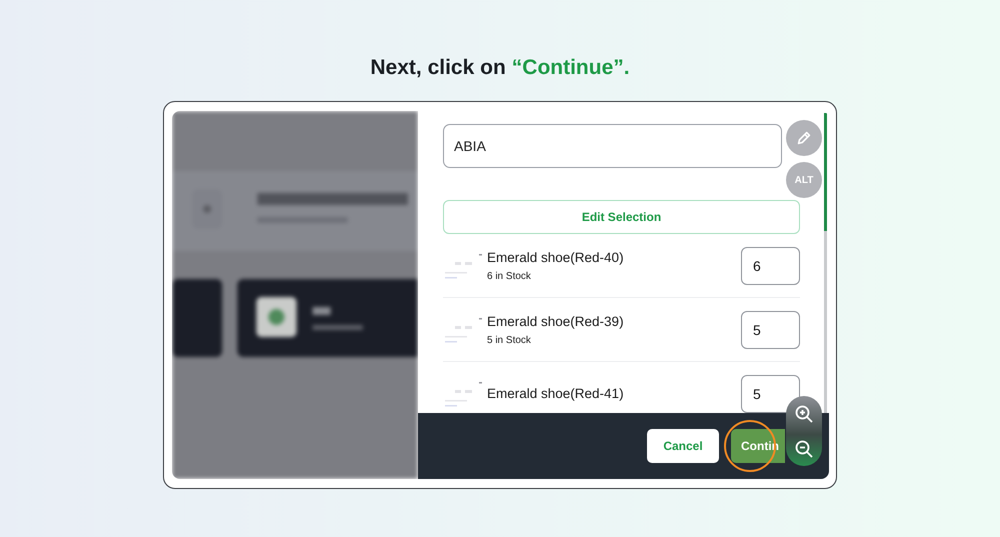  I want to click on stock-count: 5 in Stock, so click(509, 340).